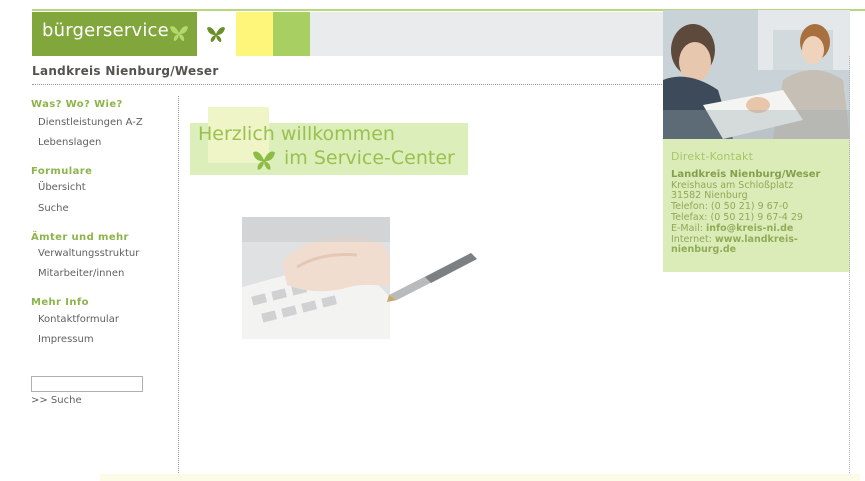  What do you see at coordinates (316, 278) in the screenshot?
I see `keyboard-photo` at bounding box center [316, 278].